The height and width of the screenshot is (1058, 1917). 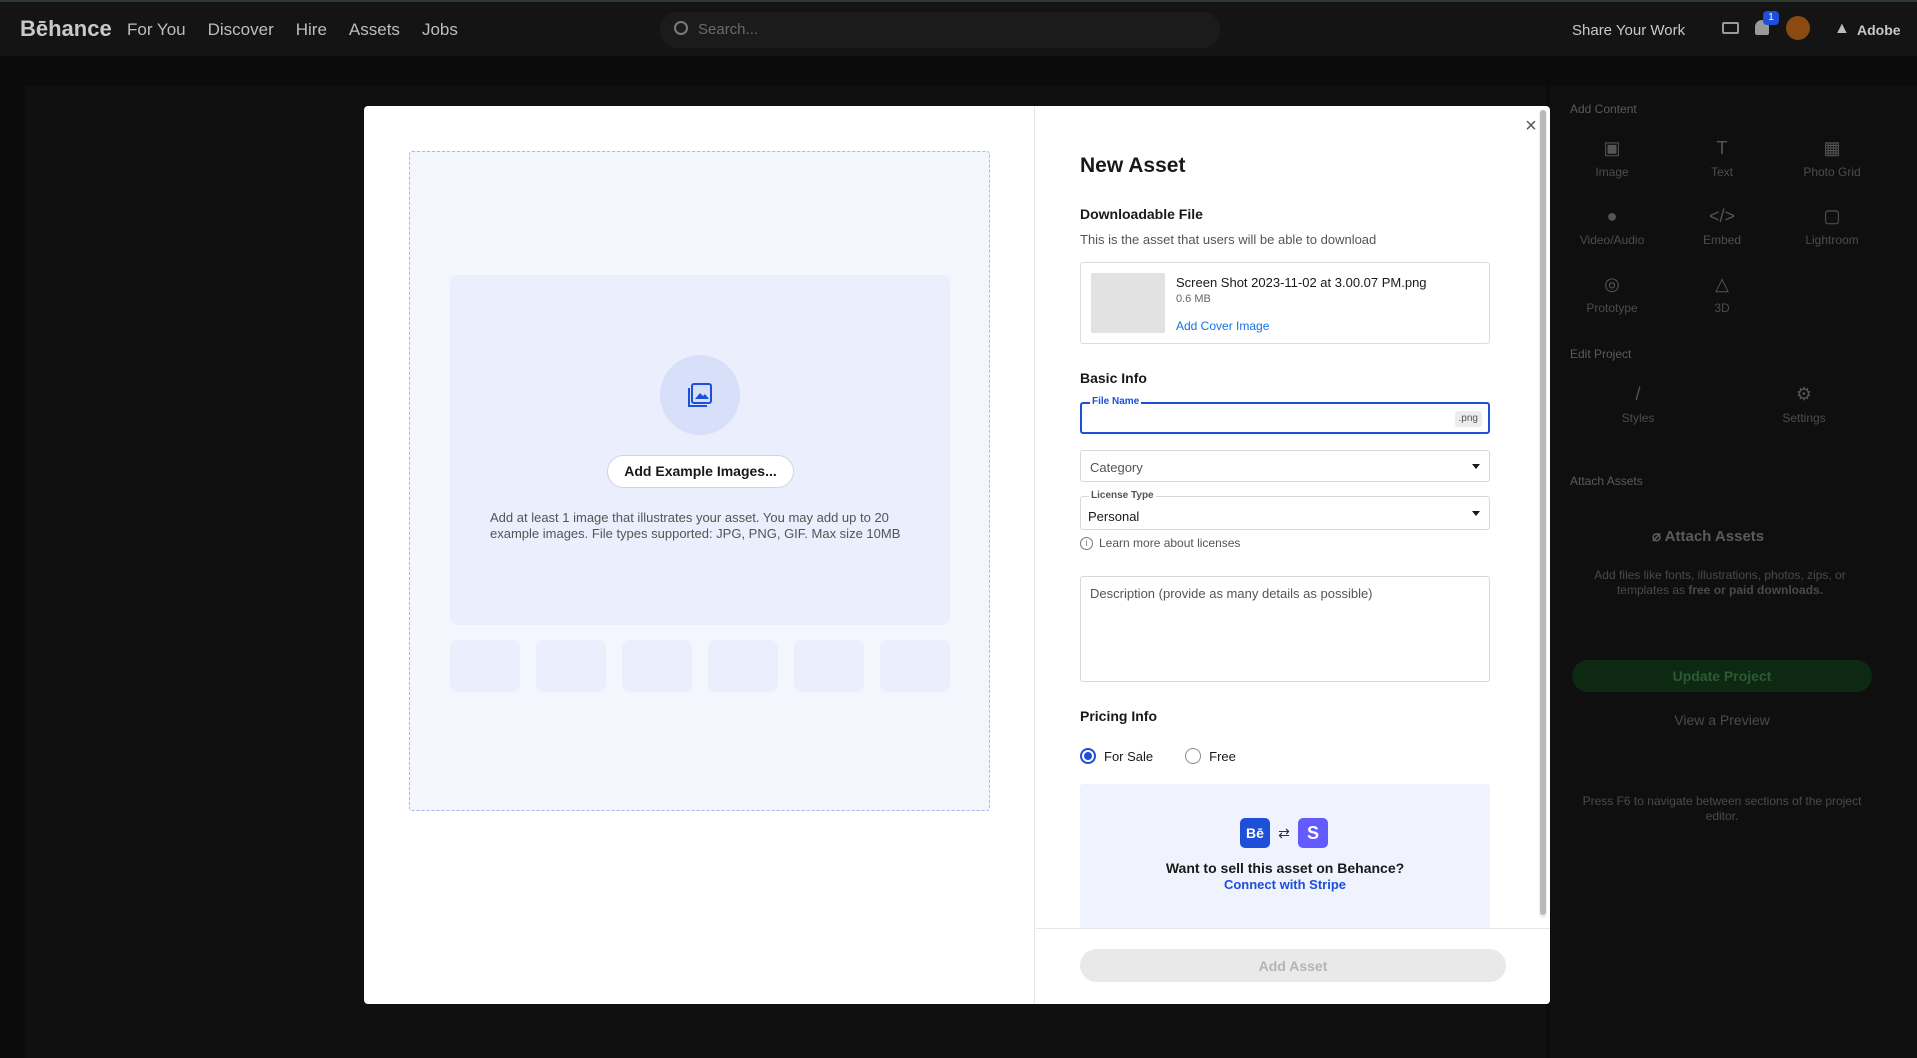 I want to click on edit-project-heading: Edit Project, so click(x=1601, y=354).